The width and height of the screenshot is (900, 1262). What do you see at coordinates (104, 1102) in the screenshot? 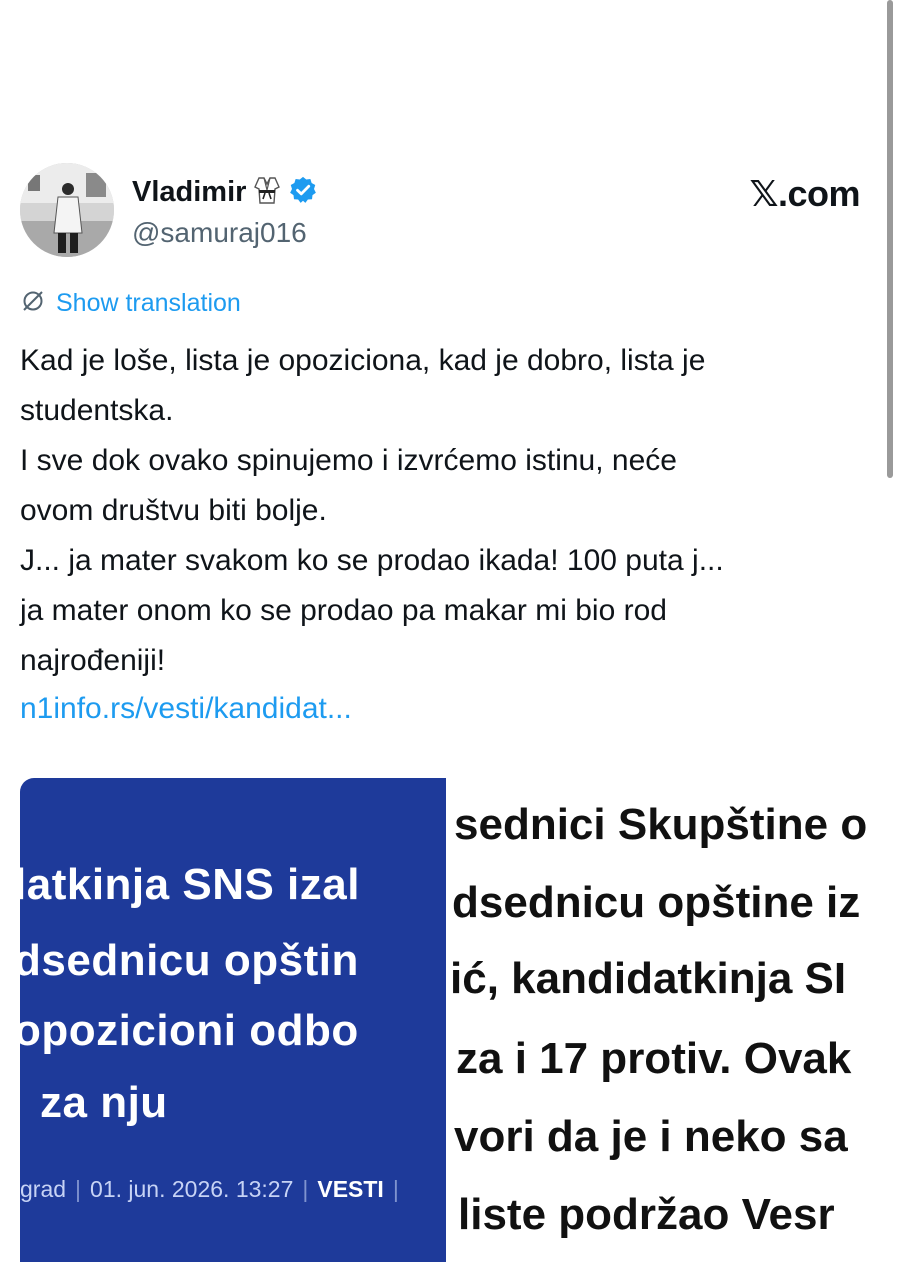
I see `card-headline-line: za nju` at bounding box center [104, 1102].